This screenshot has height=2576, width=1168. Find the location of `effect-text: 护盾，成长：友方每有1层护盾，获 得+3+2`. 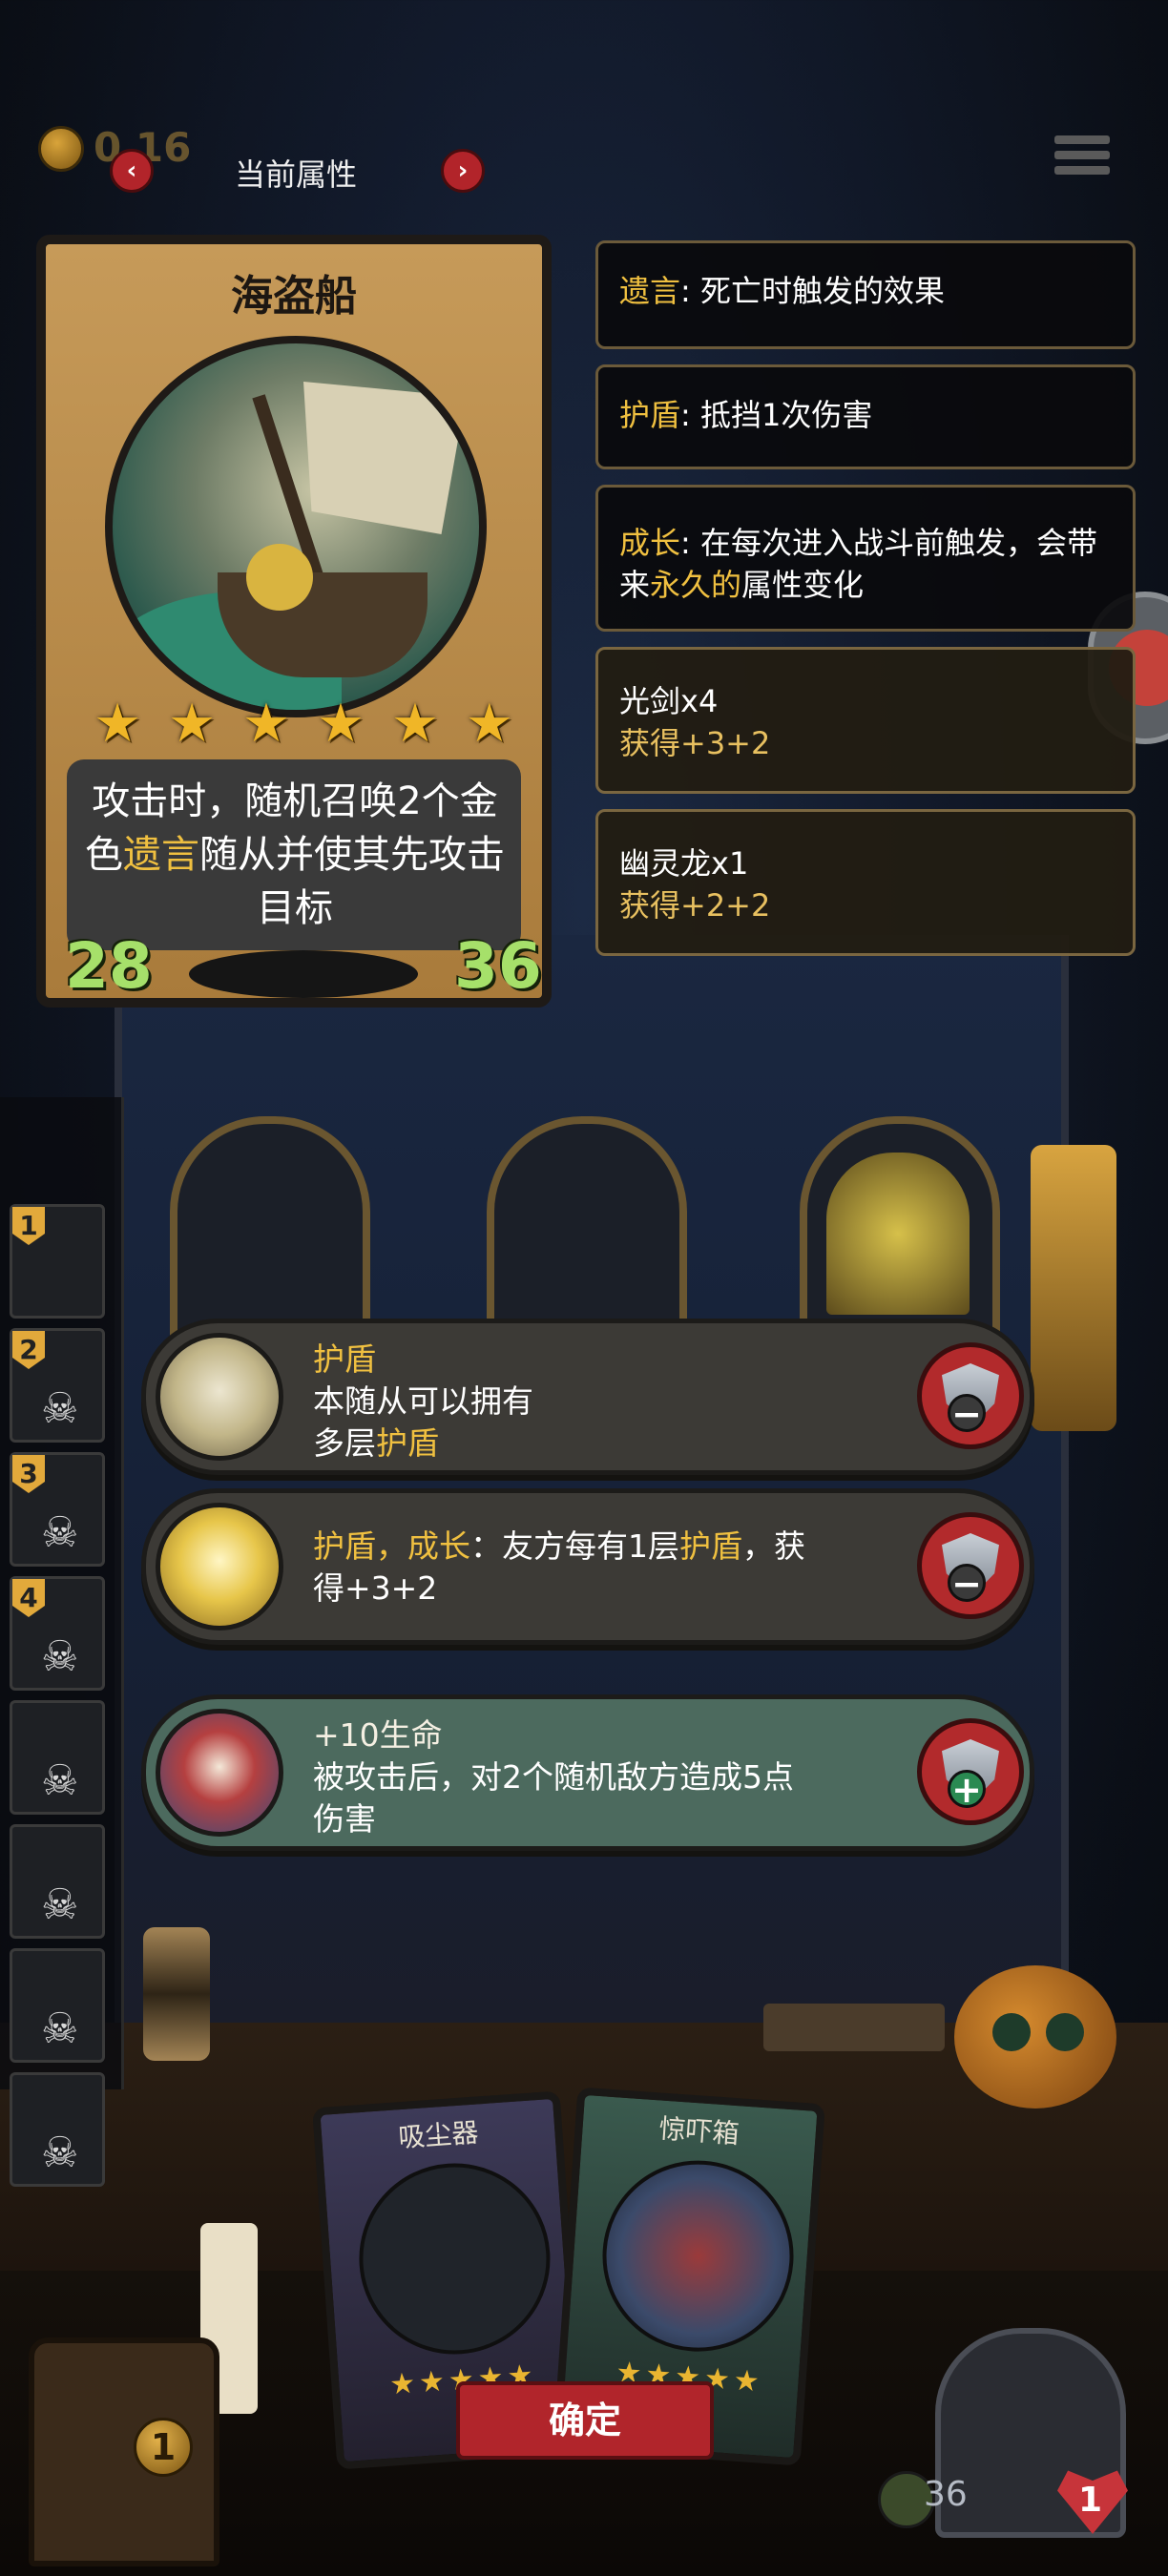

effect-text: 护盾，成长：友方每有1层护盾，获 得+3+2 is located at coordinates (559, 1567).